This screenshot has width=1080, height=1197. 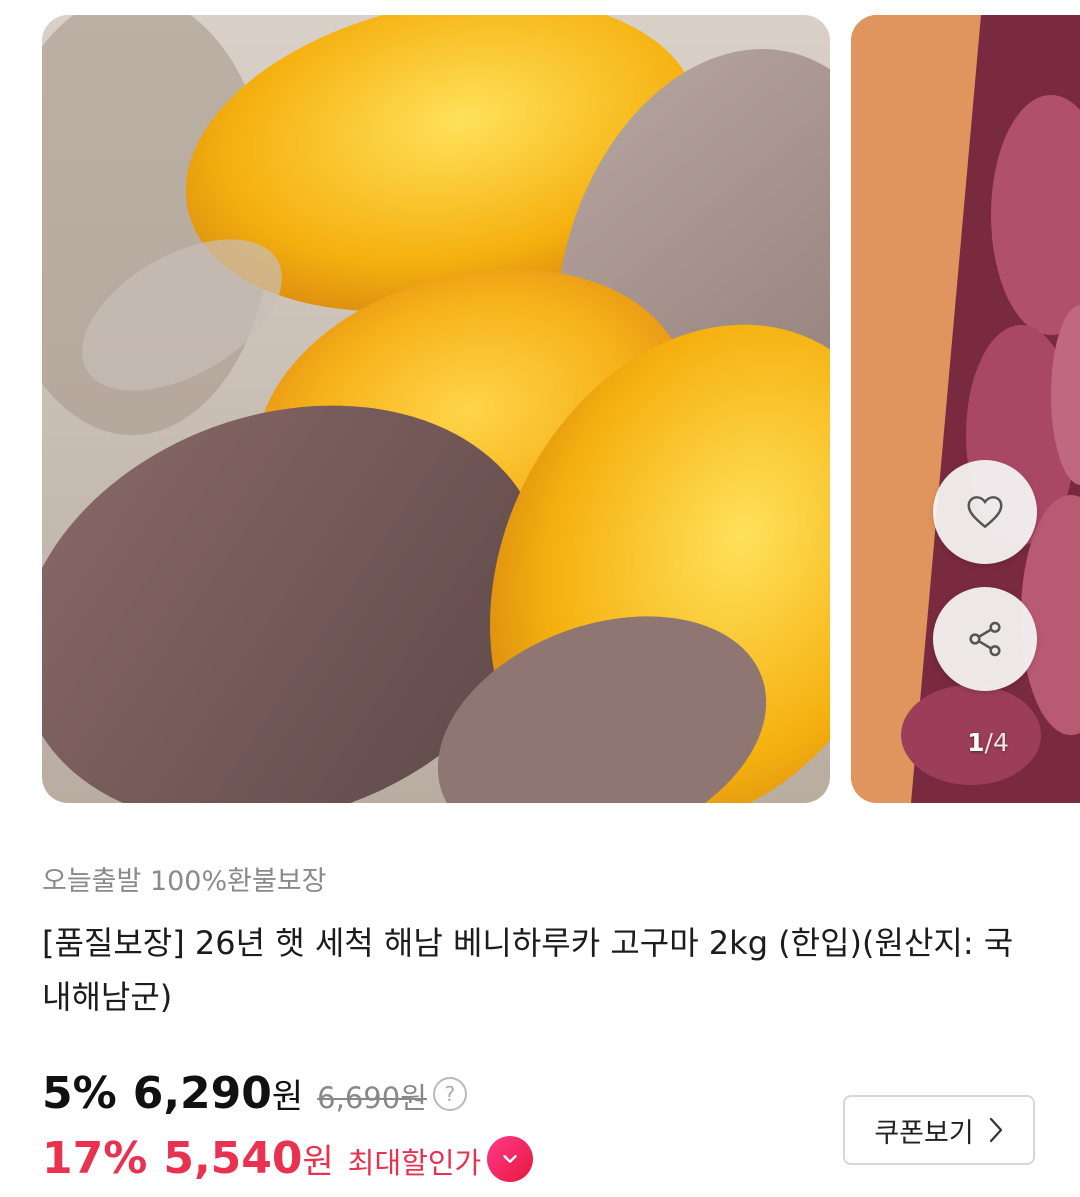 What do you see at coordinates (996, 1130) in the screenshot?
I see `chevron-right-icon` at bounding box center [996, 1130].